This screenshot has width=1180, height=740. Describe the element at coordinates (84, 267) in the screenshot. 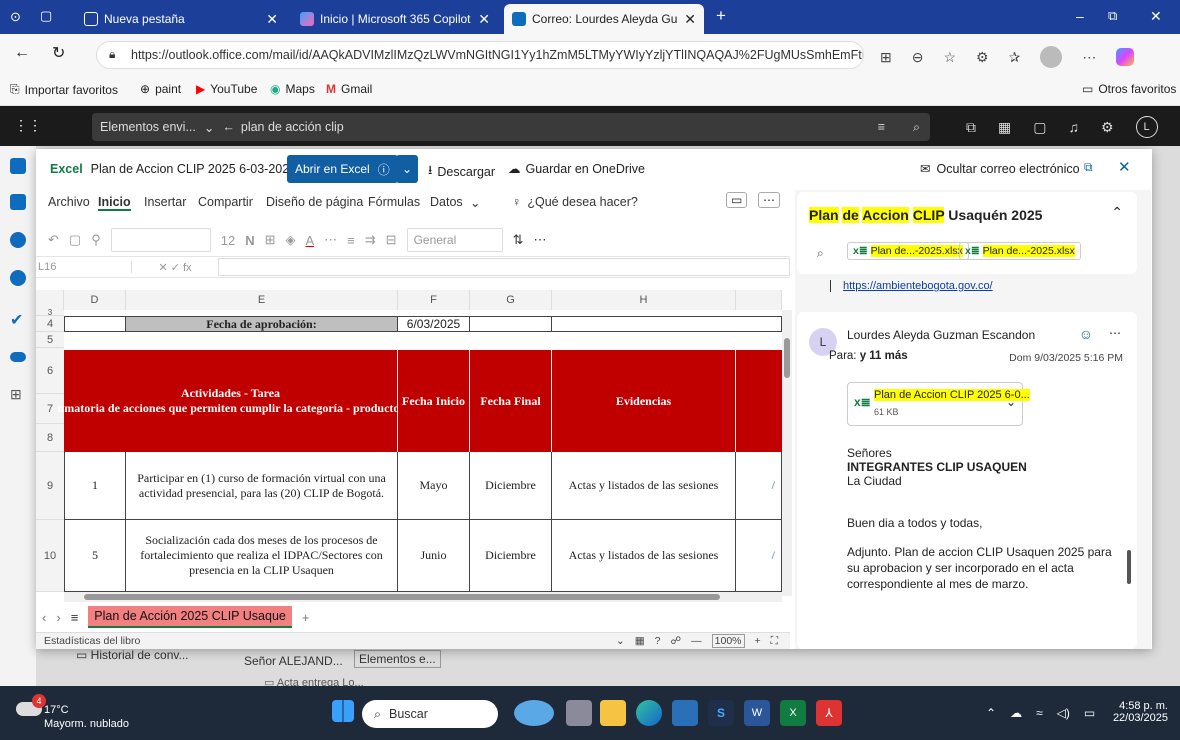

I see `name-box: L16` at that location.